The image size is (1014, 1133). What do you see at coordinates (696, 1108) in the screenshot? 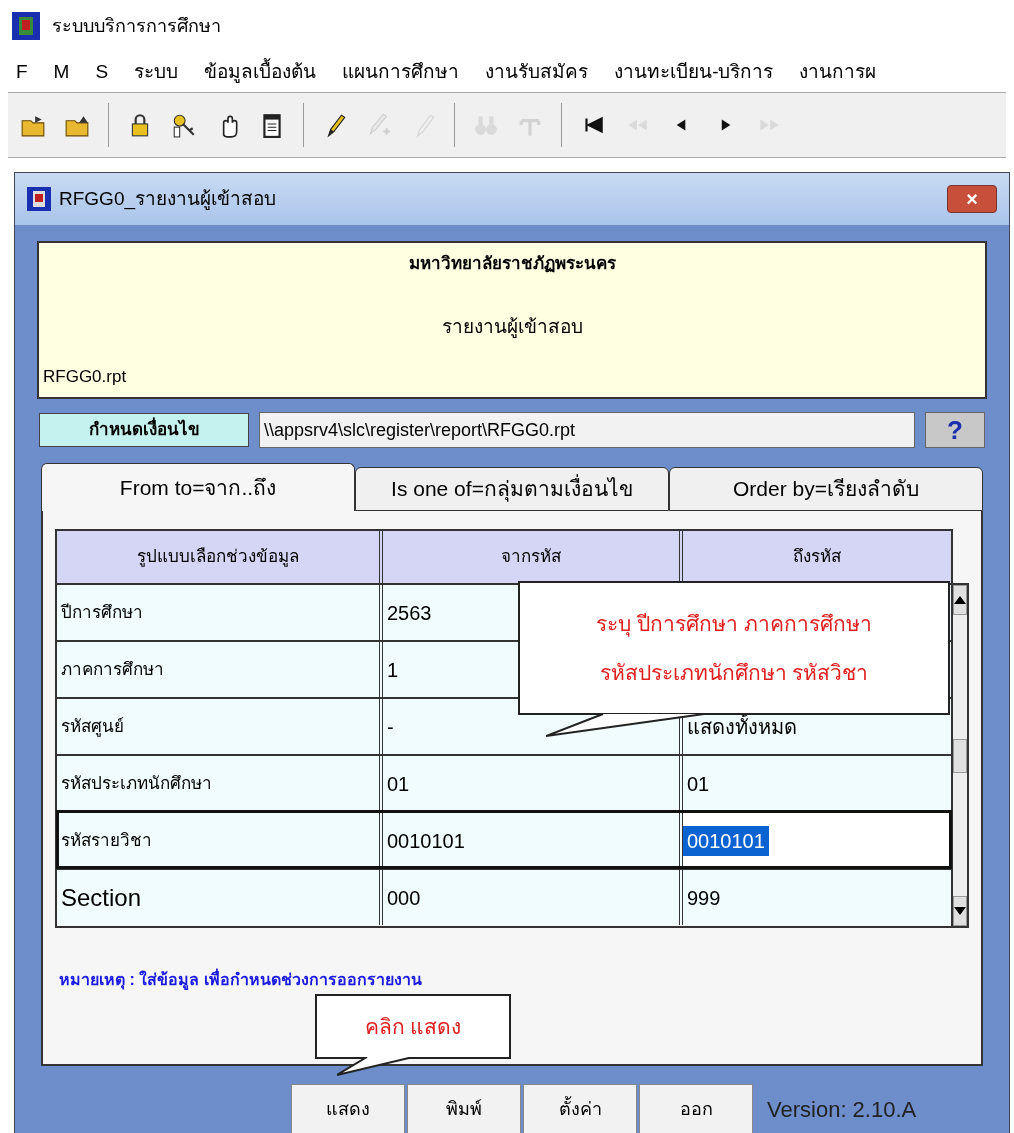
I see `action-button: ออก` at bounding box center [696, 1108].